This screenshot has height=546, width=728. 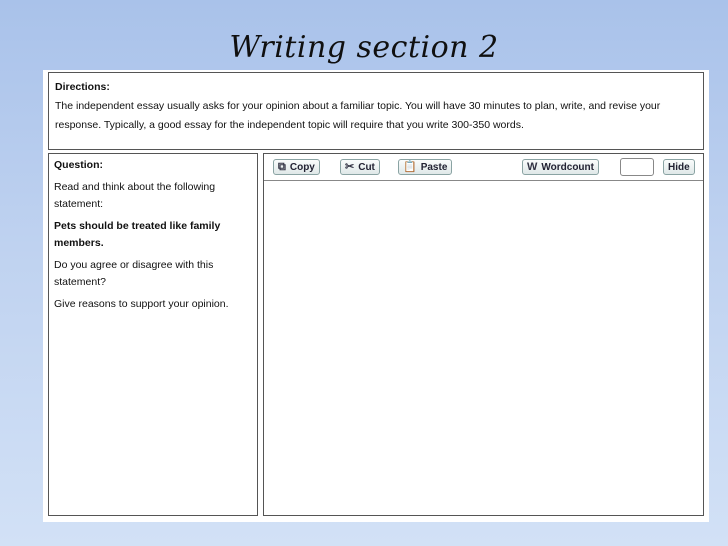 I want to click on wordcount-label: Wordcount, so click(x=567, y=167).